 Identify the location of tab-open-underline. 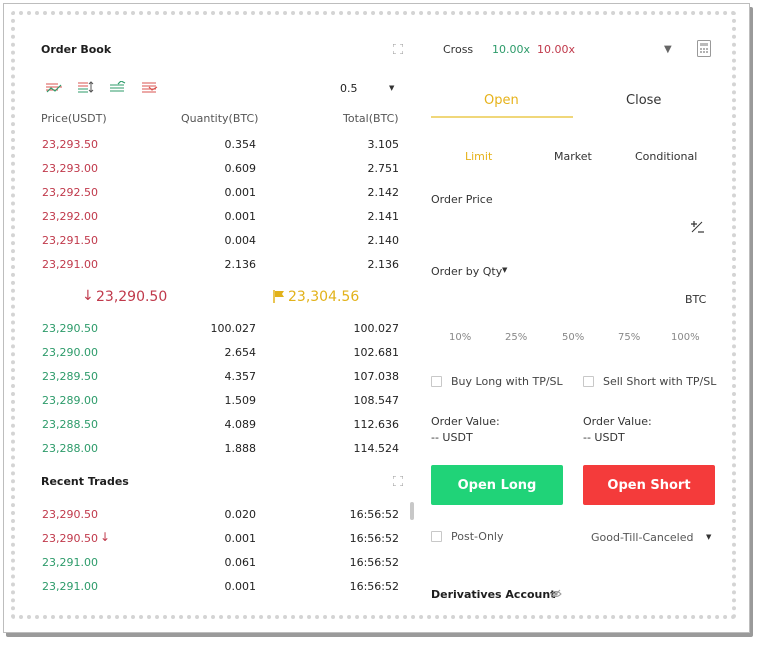
(502, 117).